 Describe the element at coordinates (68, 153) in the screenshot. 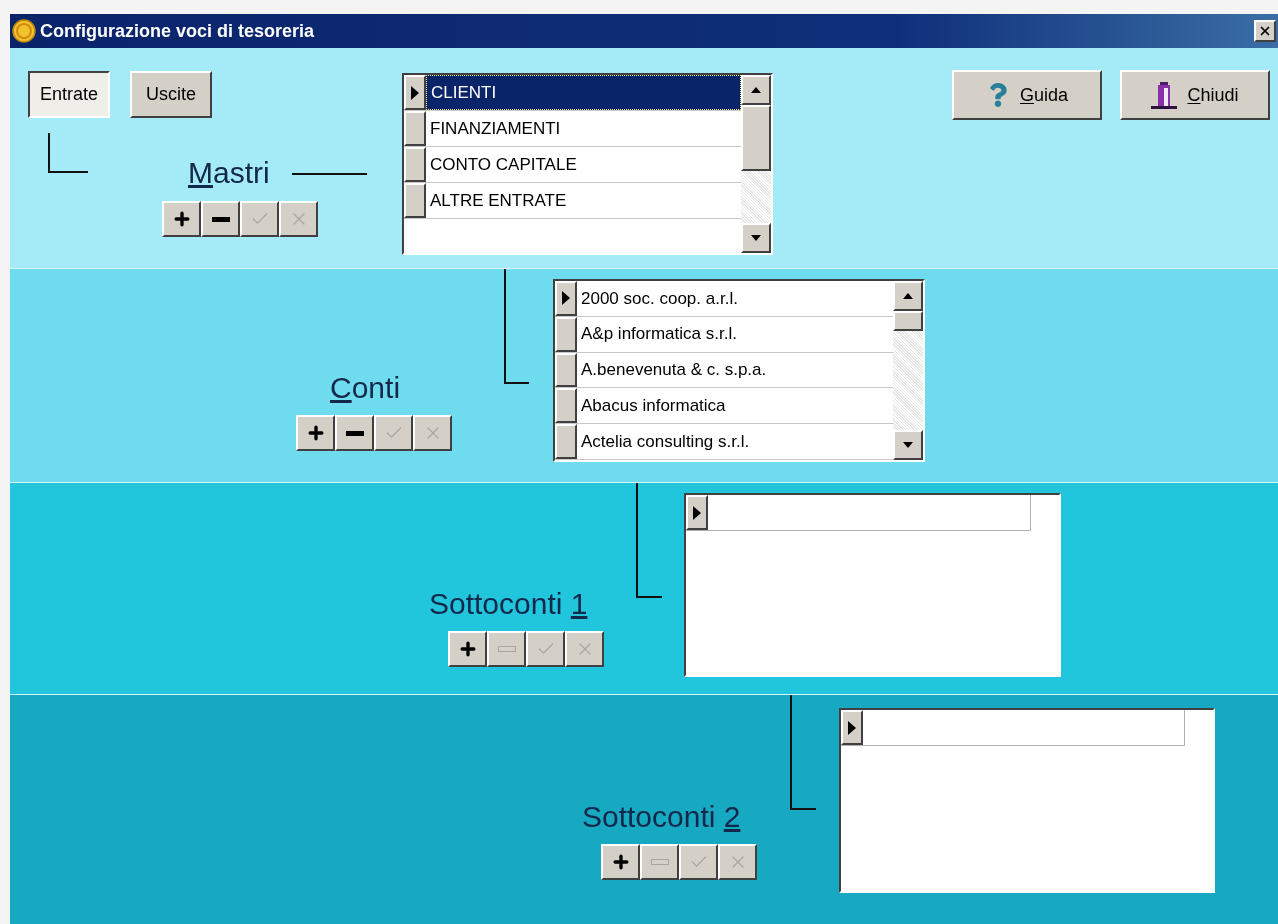

I see `connector-line` at that location.